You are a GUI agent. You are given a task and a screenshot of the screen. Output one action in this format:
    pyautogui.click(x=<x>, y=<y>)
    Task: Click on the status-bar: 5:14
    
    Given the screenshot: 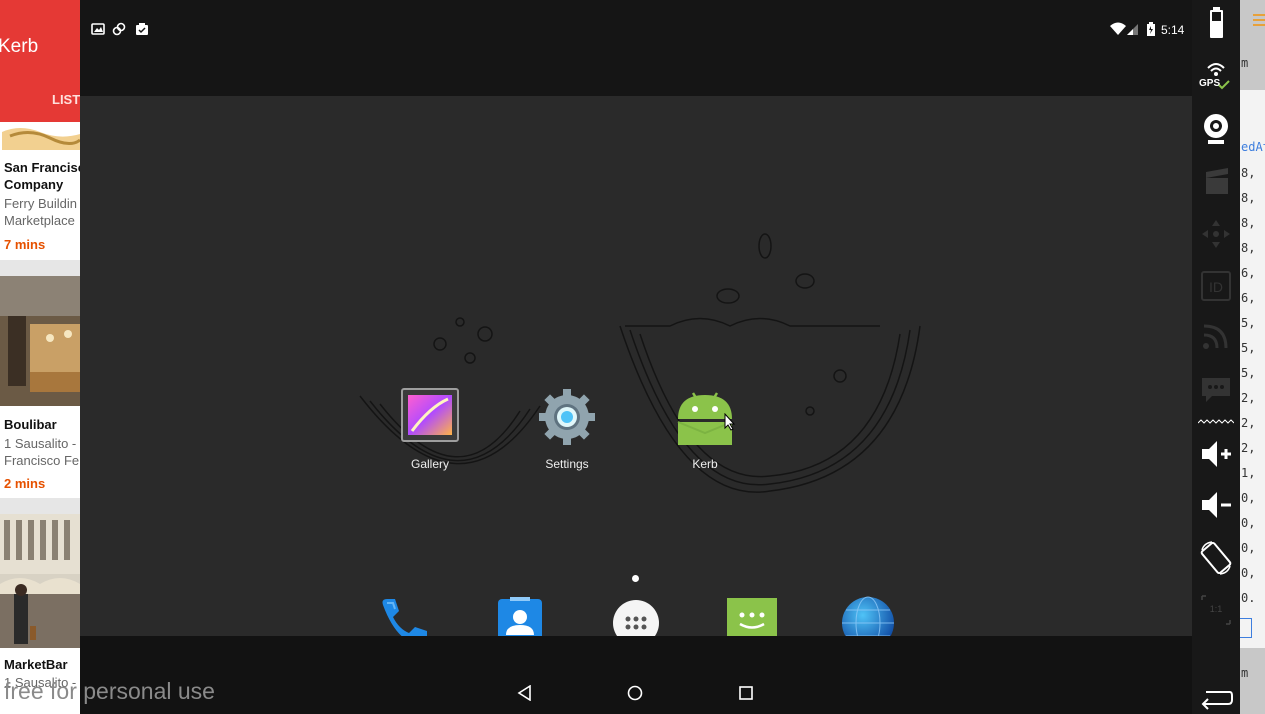 What is the action you would take?
    pyautogui.click(x=636, y=48)
    